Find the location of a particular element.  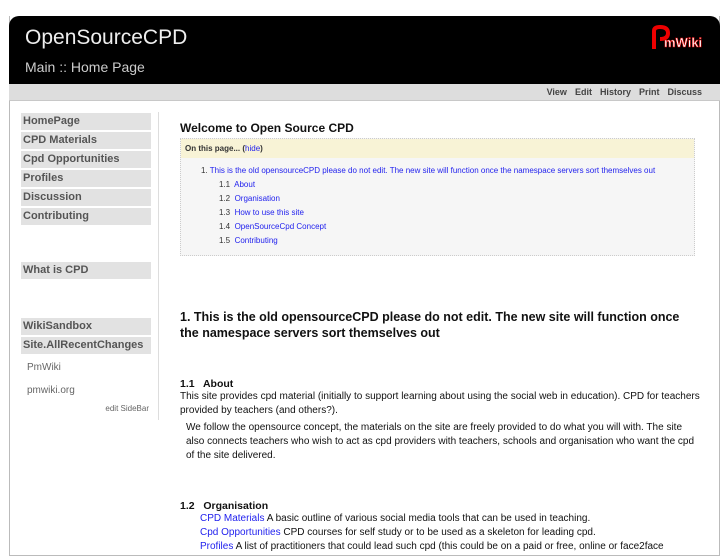

sidebar-divider is located at coordinates (158, 266).